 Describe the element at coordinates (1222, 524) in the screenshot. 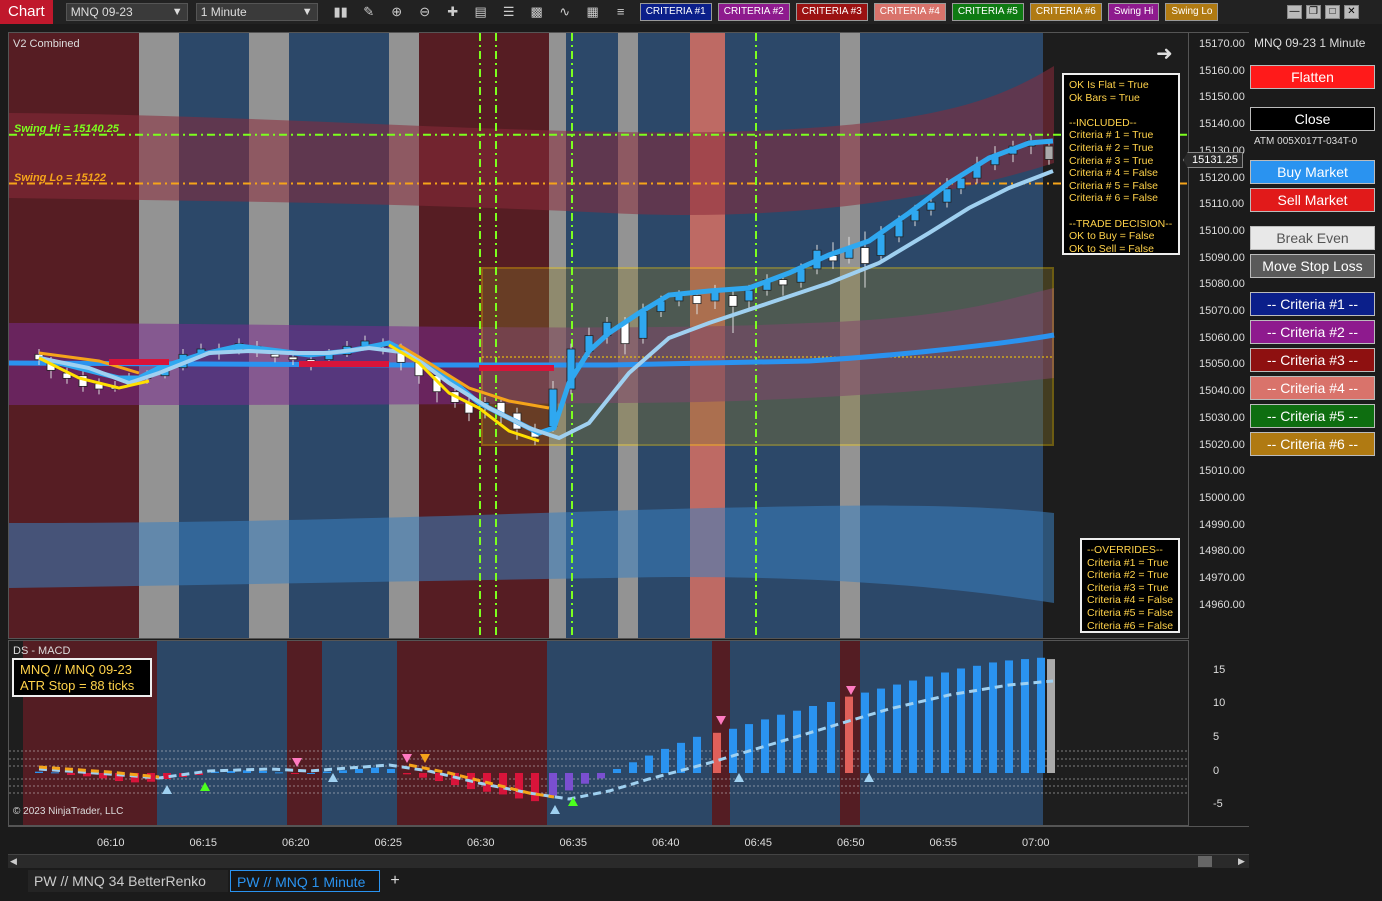

I see `price-tick-label: 14990.00` at that location.